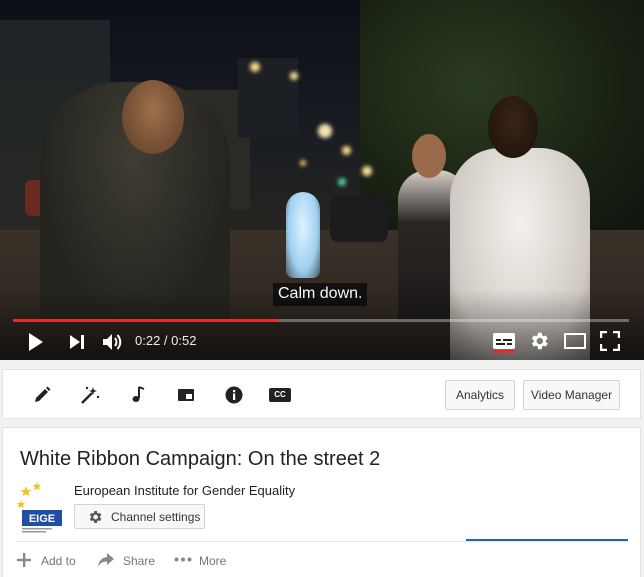 The height and width of the screenshot is (577, 644). Describe the element at coordinates (186, 395) in the screenshot. I see `end-screen-icon` at that location.